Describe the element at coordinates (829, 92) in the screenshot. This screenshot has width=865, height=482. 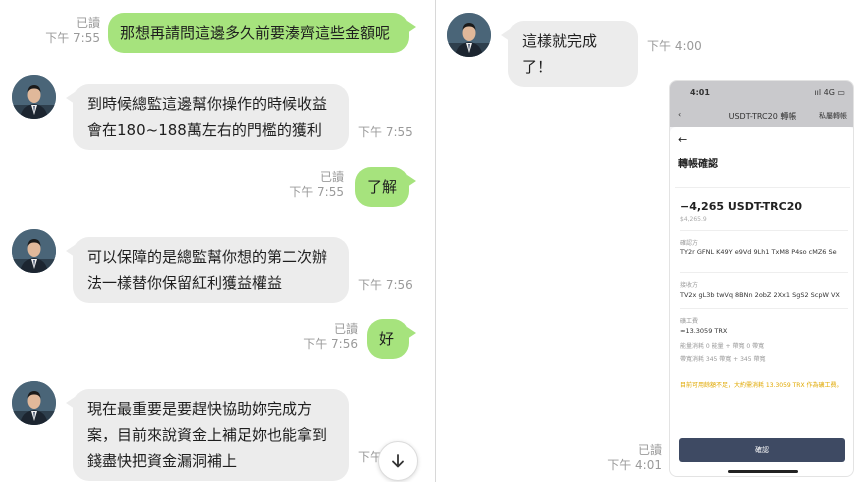
I see `signal-battery-icon: ııl 4G ▭` at that location.